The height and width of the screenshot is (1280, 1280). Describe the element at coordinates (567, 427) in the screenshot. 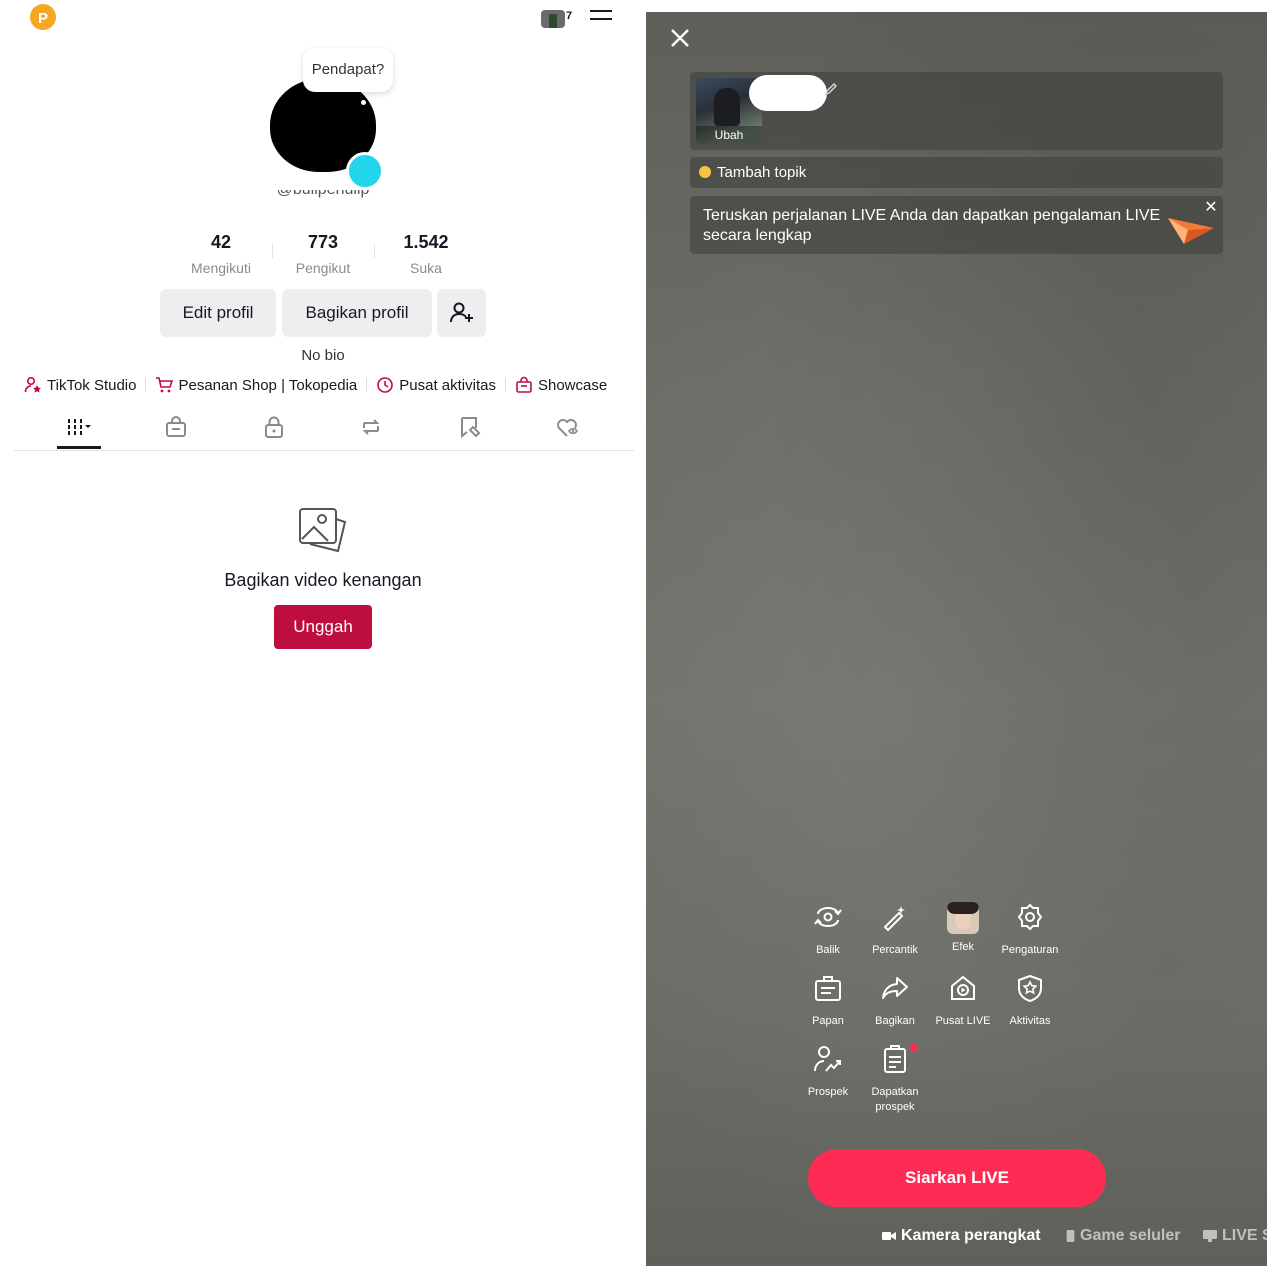

I see `liked-heart-icon` at that location.